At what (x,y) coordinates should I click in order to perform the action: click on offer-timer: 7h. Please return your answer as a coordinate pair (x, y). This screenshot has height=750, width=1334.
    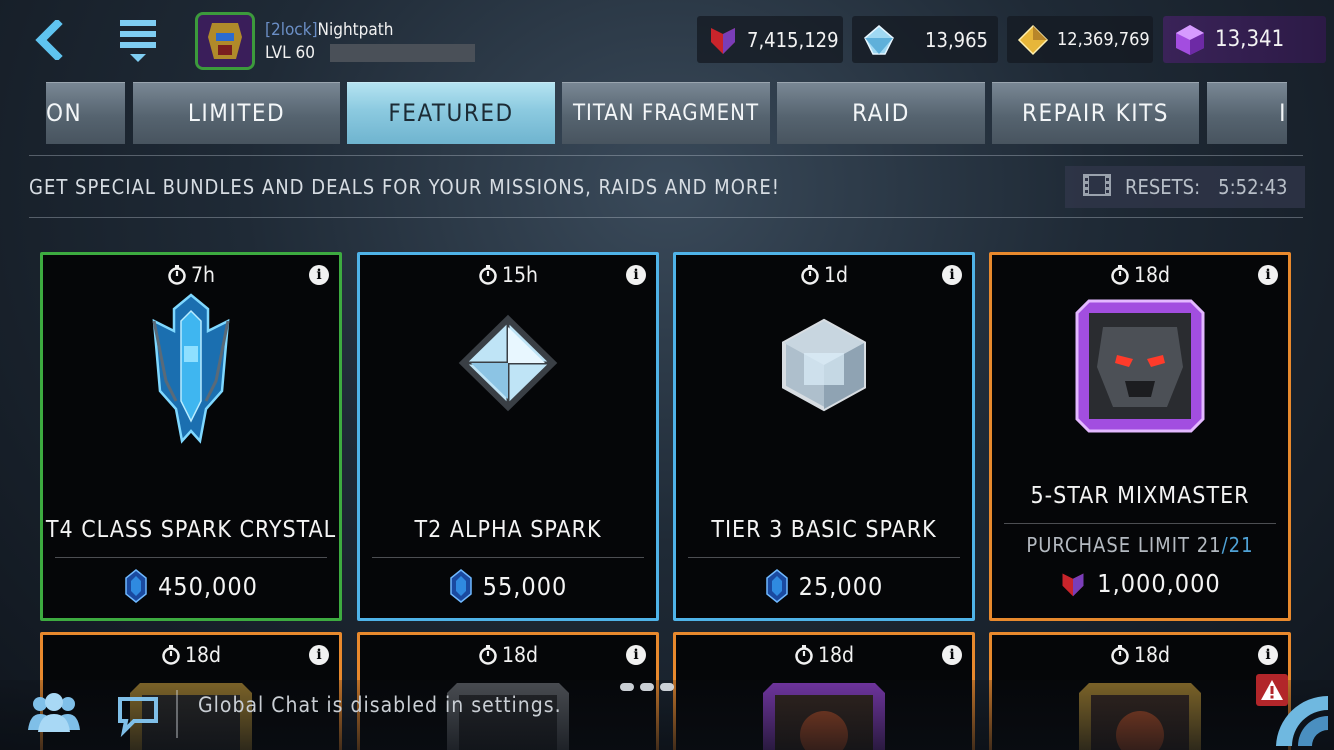
    Looking at the image, I should click on (191, 275).